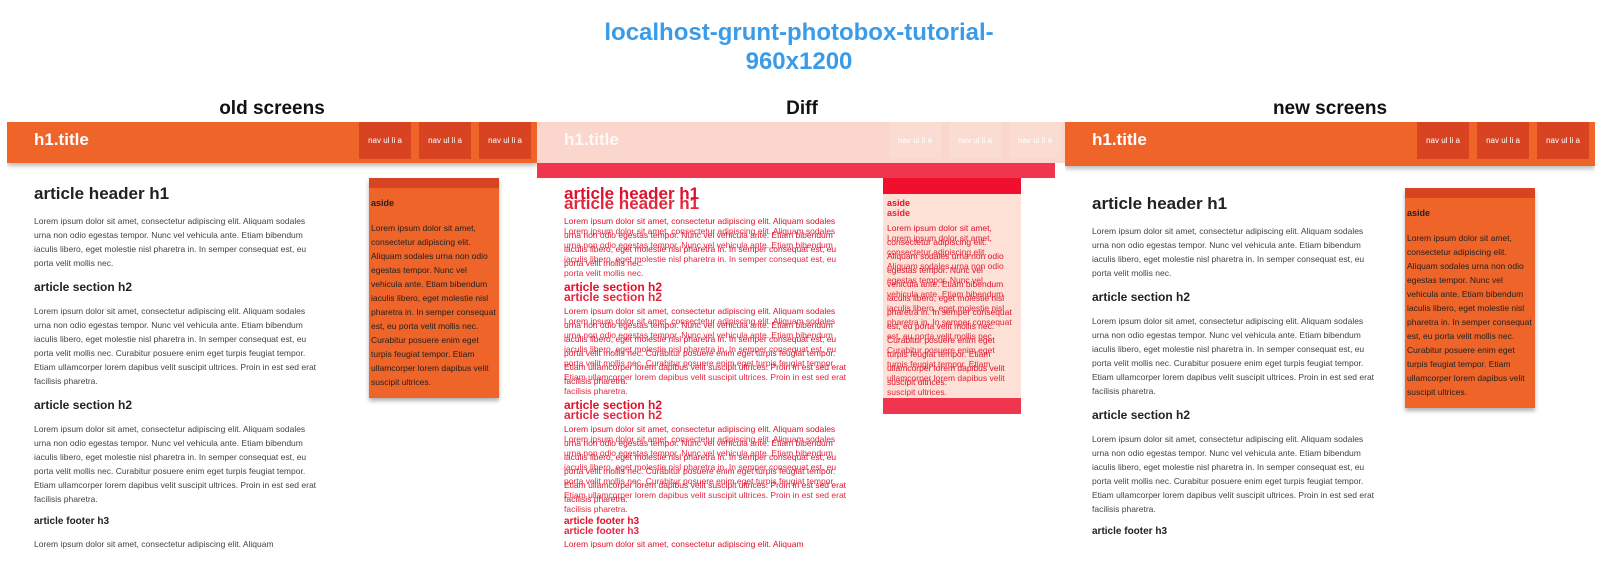  What do you see at coordinates (272, 108) in the screenshot?
I see `old-screens-label: old screens` at bounding box center [272, 108].